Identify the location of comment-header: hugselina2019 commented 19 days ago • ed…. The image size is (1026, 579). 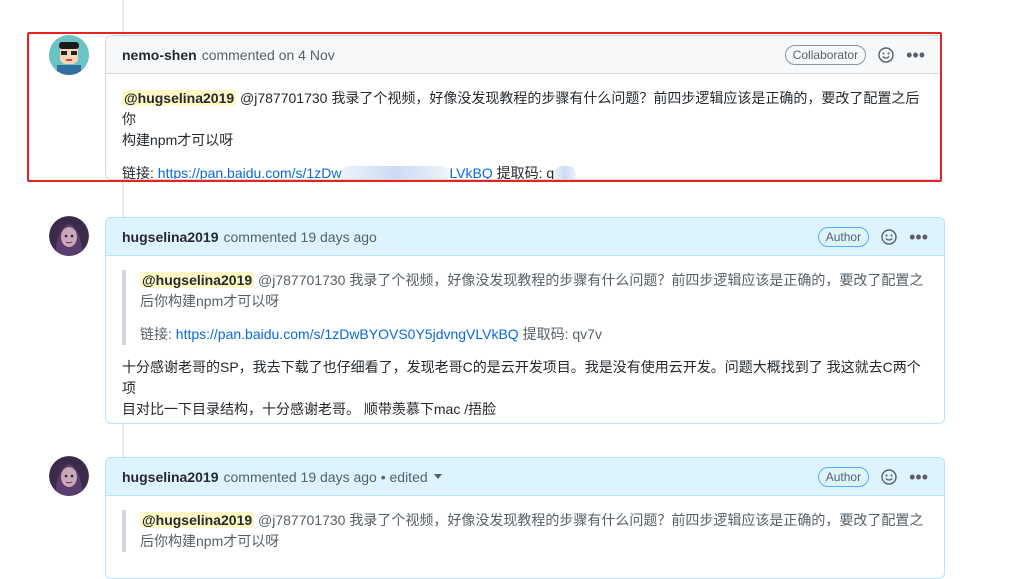
(525, 477).